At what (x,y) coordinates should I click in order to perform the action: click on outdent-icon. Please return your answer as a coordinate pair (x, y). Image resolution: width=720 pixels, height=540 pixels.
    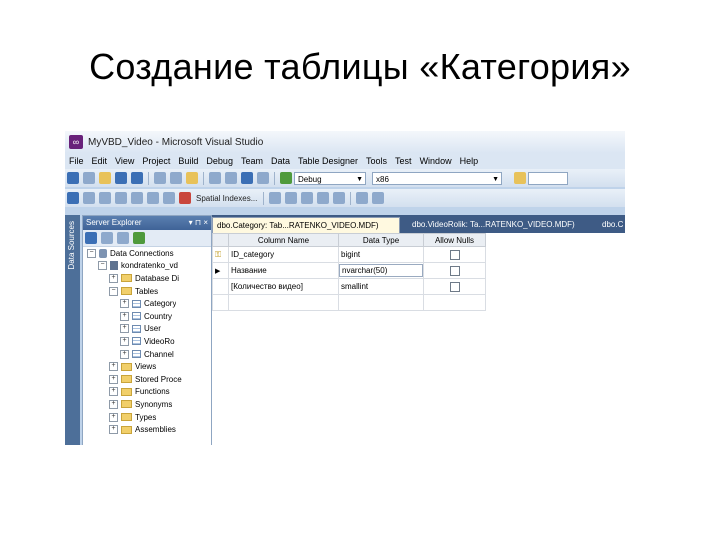
    Looking at the image, I should click on (339, 198).